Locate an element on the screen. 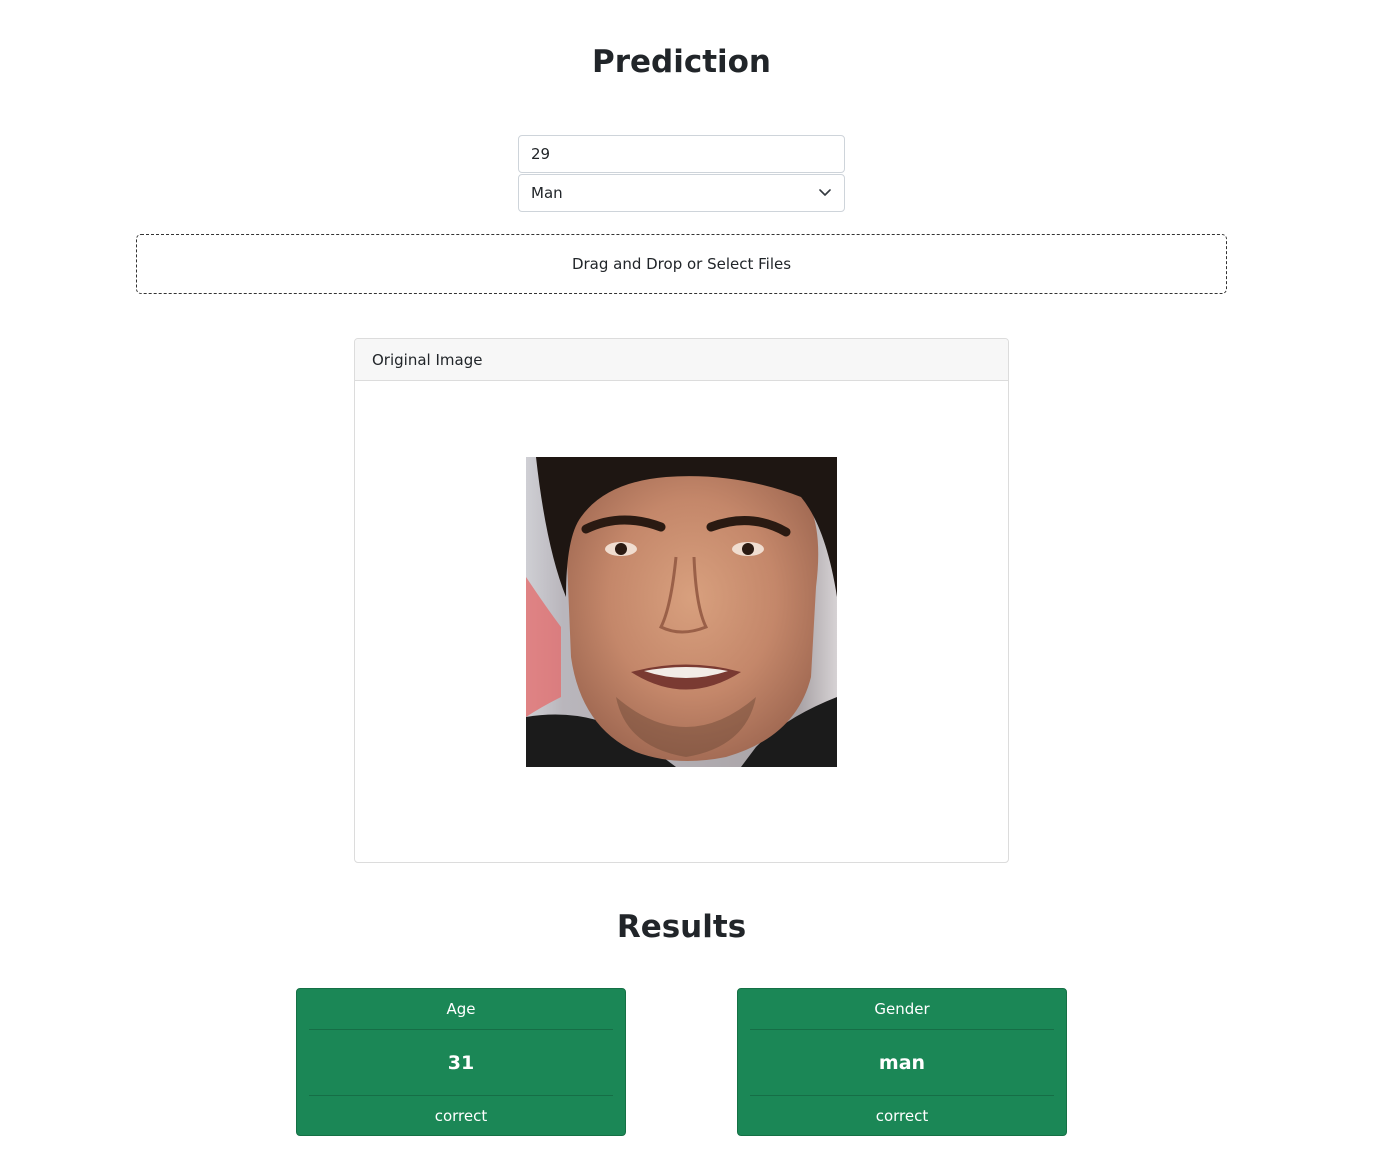 This screenshot has height=1159, width=1378. uploaded-face-photo is located at coordinates (681, 612).